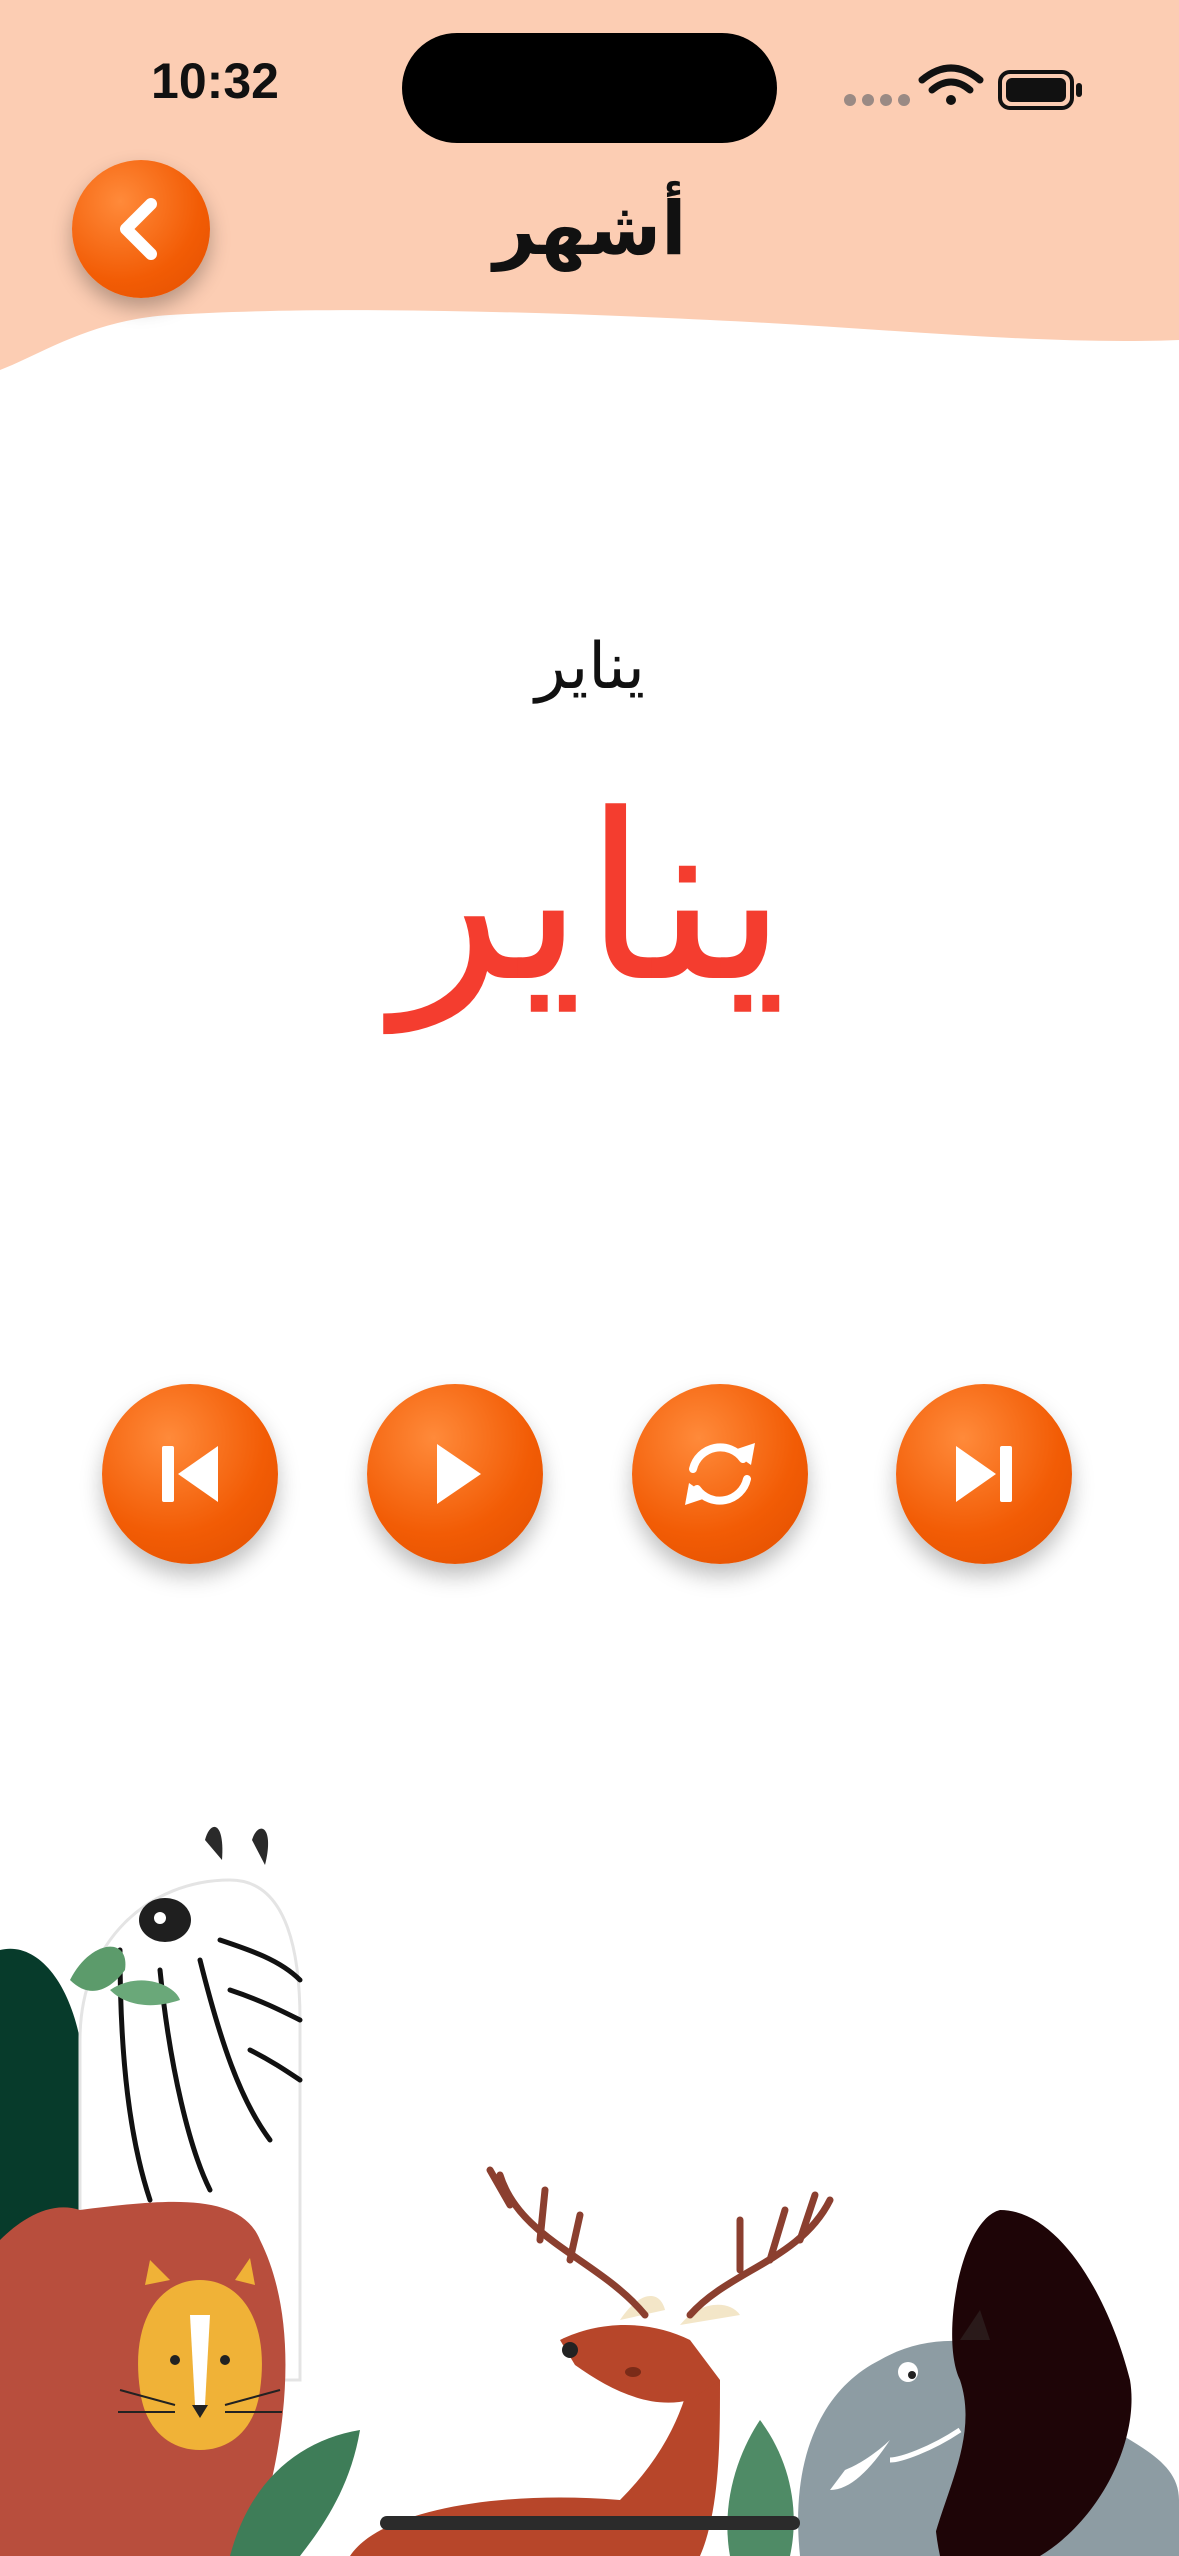 The width and height of the screenshot is (1179, 2556). I want to click on play-icon, so click(459, 1474).